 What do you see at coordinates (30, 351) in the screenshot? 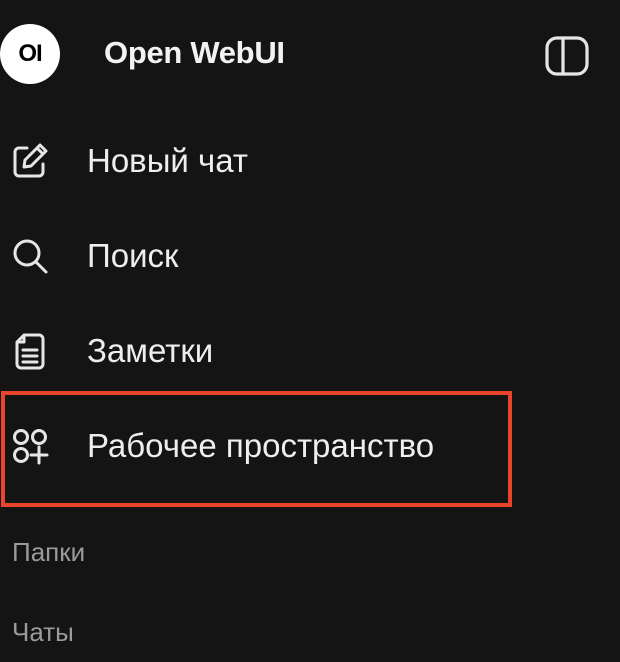
I see `note-icon` at bounding box center [30, 351].